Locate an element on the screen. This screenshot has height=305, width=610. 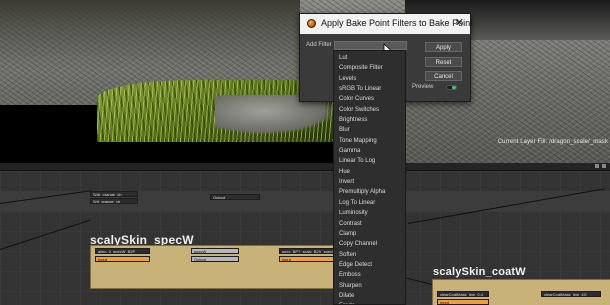
viewport-status-overlay: Current Layer Fill: /dragon_scale/_mask is located at coordinates (552, 142).